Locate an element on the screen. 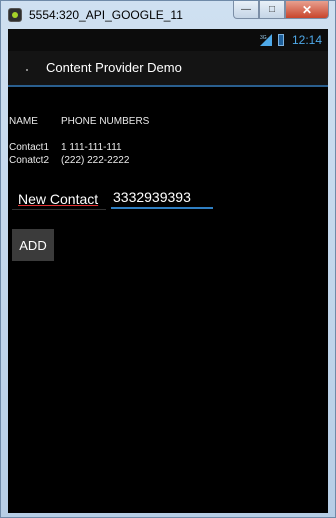  column-header-phone: PHONE NUMBERS is located at coordinates (105, 121).